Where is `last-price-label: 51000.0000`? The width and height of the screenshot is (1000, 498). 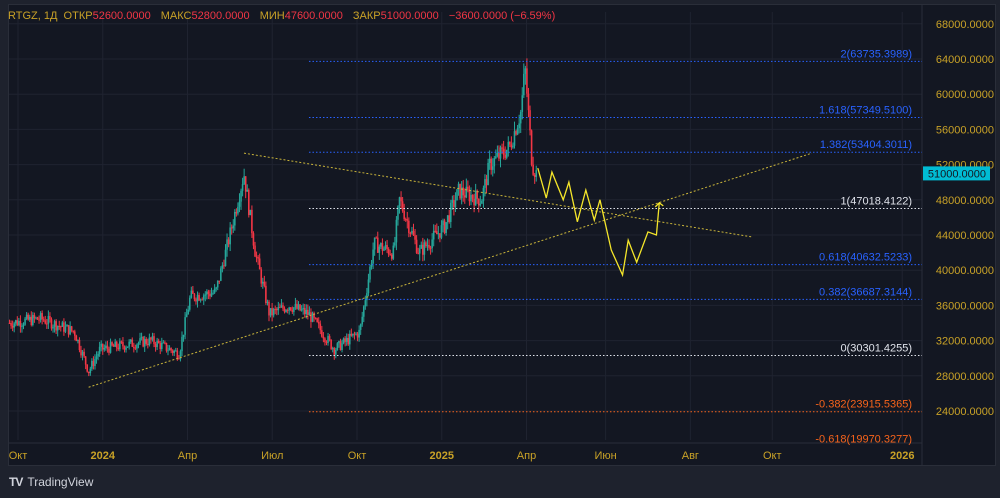 last-price-label: 51000.0000 is located at coordinates (957, 174).